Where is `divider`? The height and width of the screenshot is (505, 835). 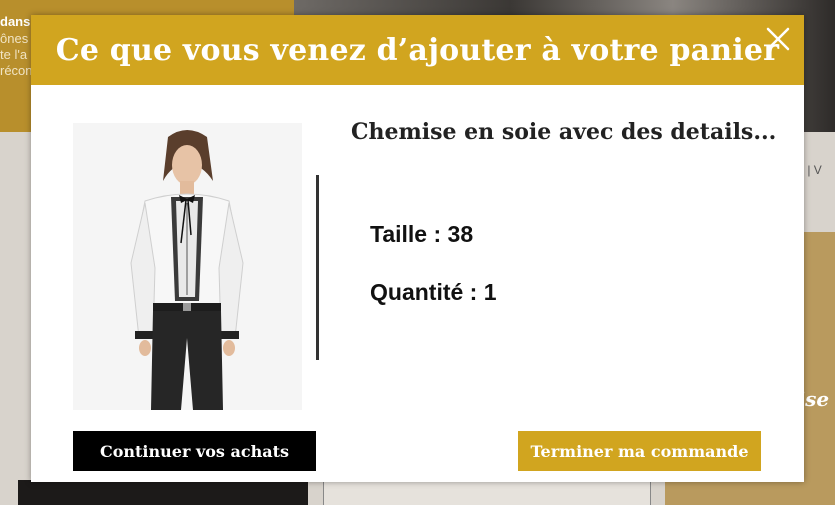 divider is located at coordinates (317, 267).